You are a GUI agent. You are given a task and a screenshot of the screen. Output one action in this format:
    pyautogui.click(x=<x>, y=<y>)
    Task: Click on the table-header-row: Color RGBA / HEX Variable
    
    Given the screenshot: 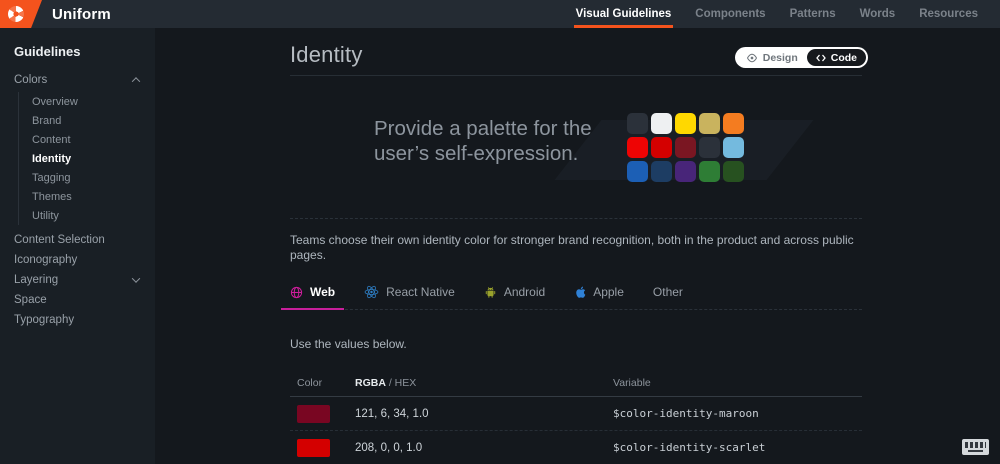 What is the action you would take?
    pyautogui.click(x=576, y=387)
    